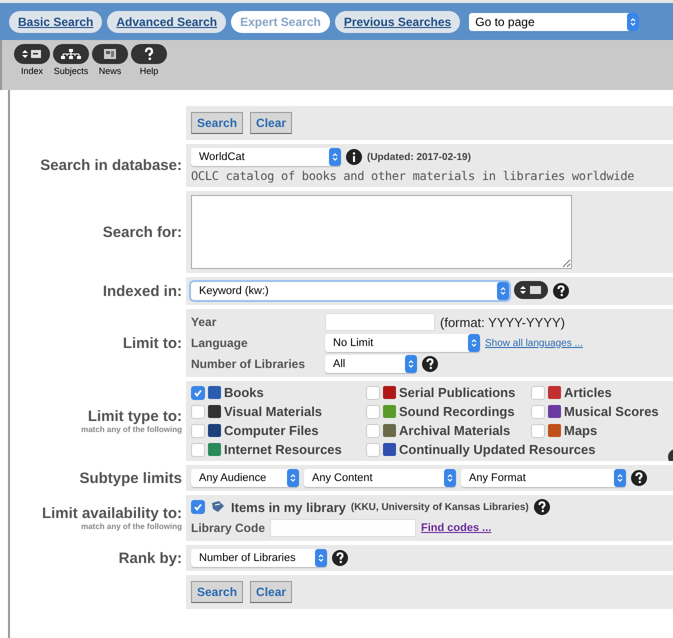 The height and width of the screenshot is (638, 673). I want to click on toolbar-label: Help, so click(149, 71).